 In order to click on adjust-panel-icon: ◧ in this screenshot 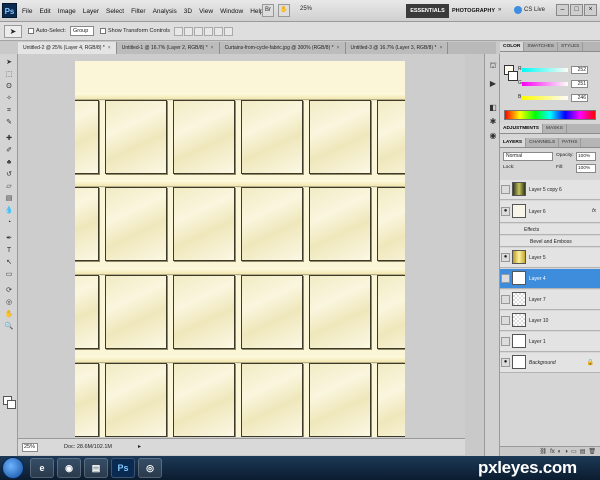, I will do `click(493, 108)`.